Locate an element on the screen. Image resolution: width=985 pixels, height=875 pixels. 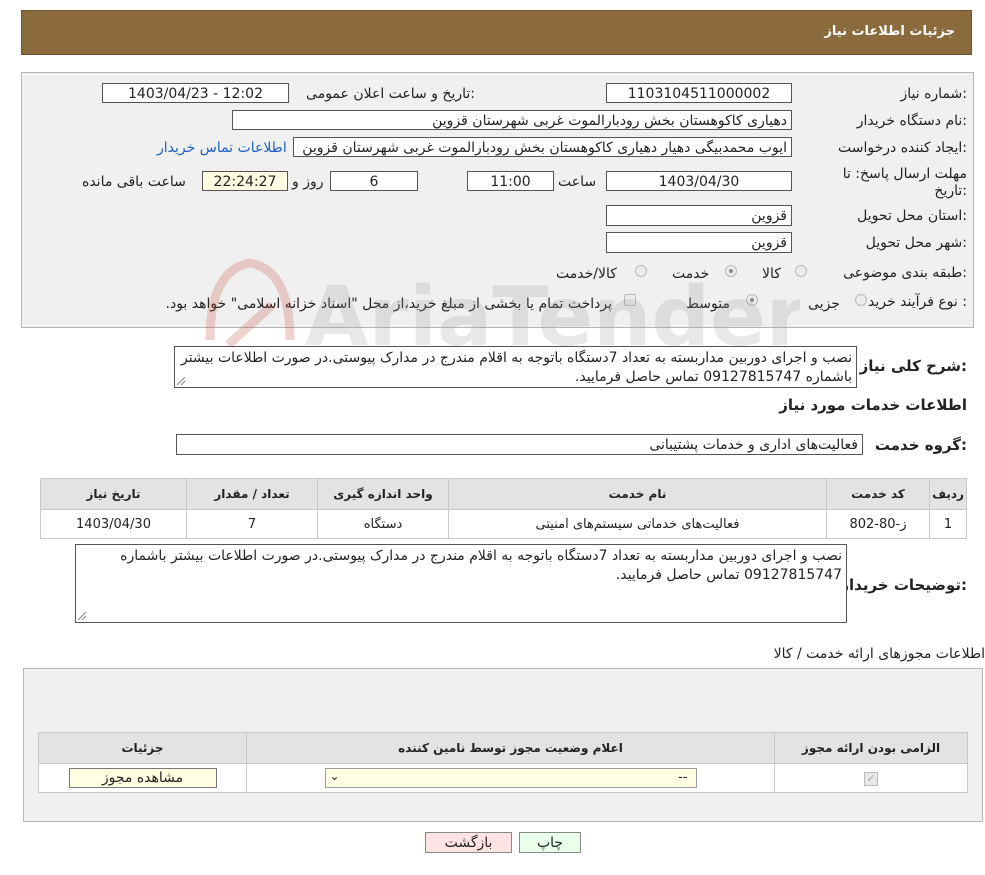
deadline-days-label: روز و is located at coordinates (308, 182).